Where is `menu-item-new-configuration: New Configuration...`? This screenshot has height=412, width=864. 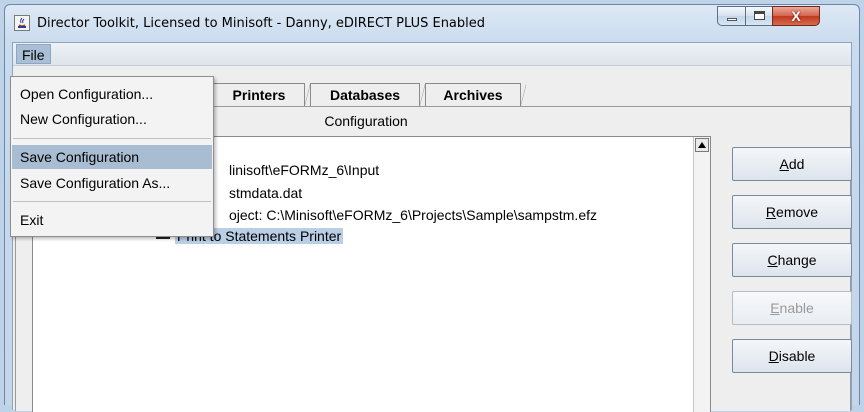 menu-item-new-configuration: New Configuration... is located at coordinates (112, 119).